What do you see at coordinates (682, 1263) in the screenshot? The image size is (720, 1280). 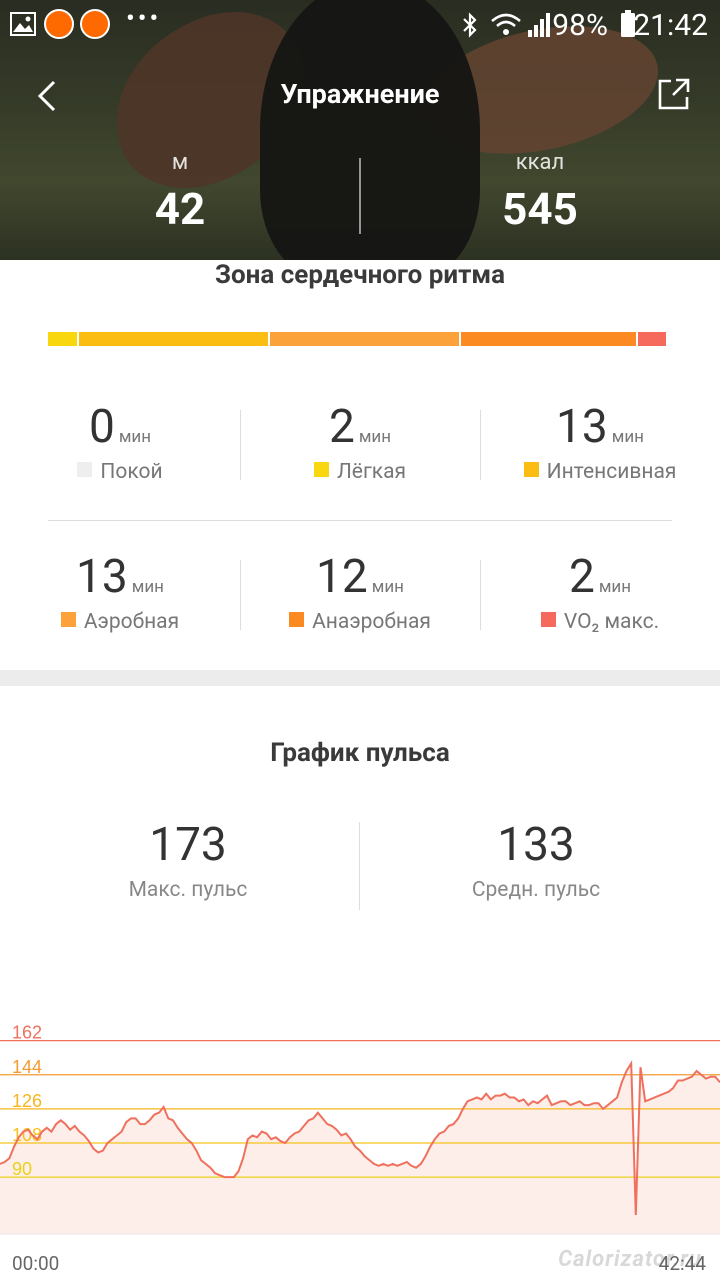 I see `x-axis-end-label: 42:44` at bounding box center [682, 1263].